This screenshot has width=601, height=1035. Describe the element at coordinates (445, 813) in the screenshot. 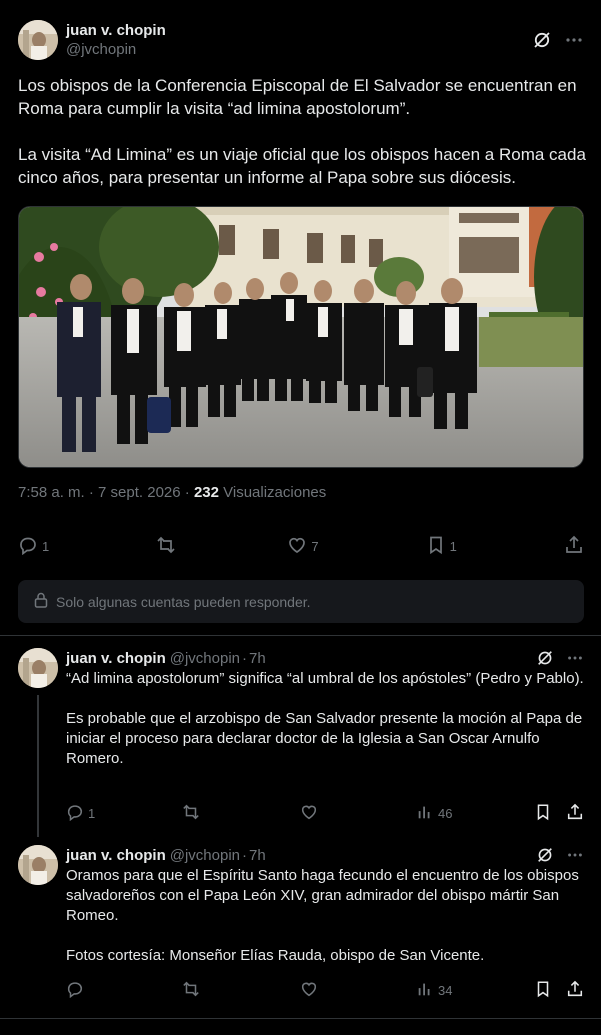

I see `views-count: 46` at that location.